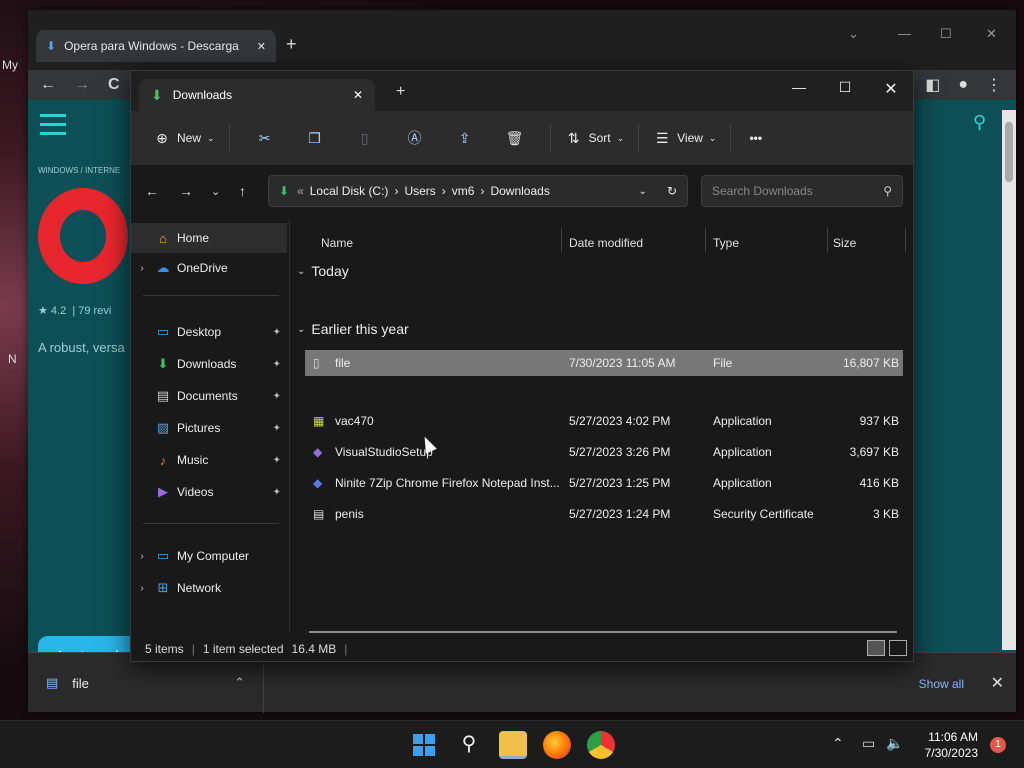 The height and width of the screenshot is (768, 1024). I want to click on table-row: ▯ file 7/30/2023 11:05 AM File 16,807 KB, so click(604, 363).